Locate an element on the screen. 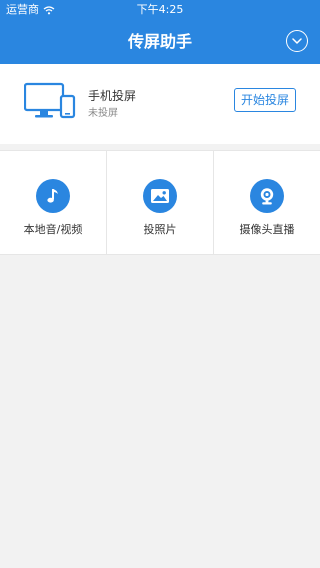 This screenshot has height=568, width=320. casting-status: 未投屏 is located at coordinates (103, 113).